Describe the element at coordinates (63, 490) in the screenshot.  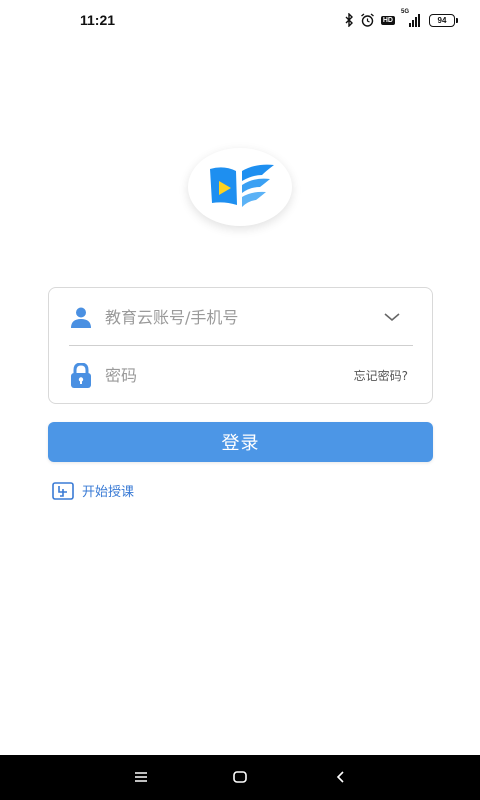
I see `start-teaching-icon` at that location.